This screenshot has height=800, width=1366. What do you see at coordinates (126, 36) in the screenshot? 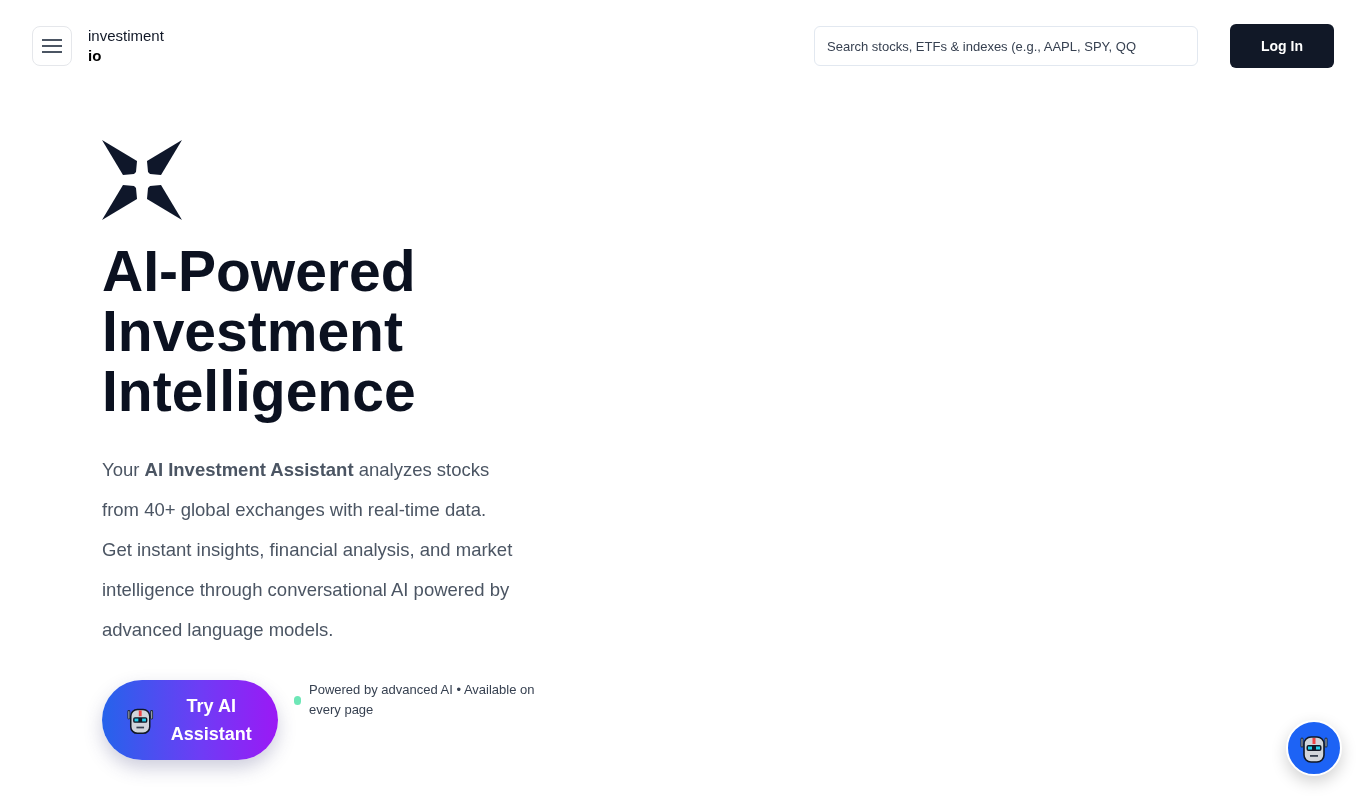
I see `brand-name: investiment` at bounding box center [126, 36].